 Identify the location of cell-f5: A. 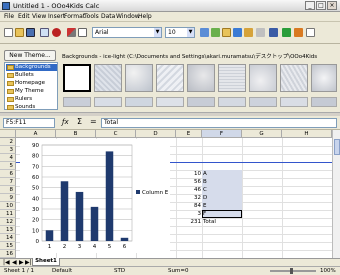
(205, 174).